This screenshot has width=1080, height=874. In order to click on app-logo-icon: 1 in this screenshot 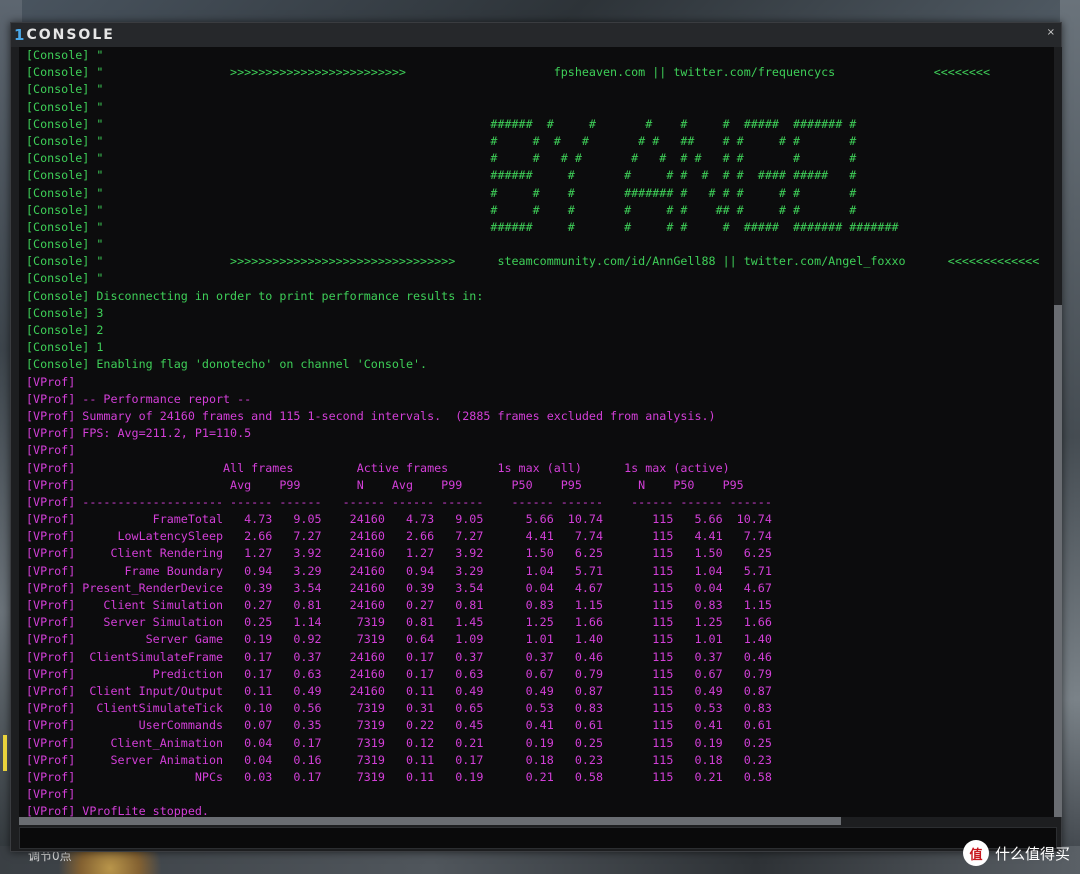, I will do `click(19, 35)`.